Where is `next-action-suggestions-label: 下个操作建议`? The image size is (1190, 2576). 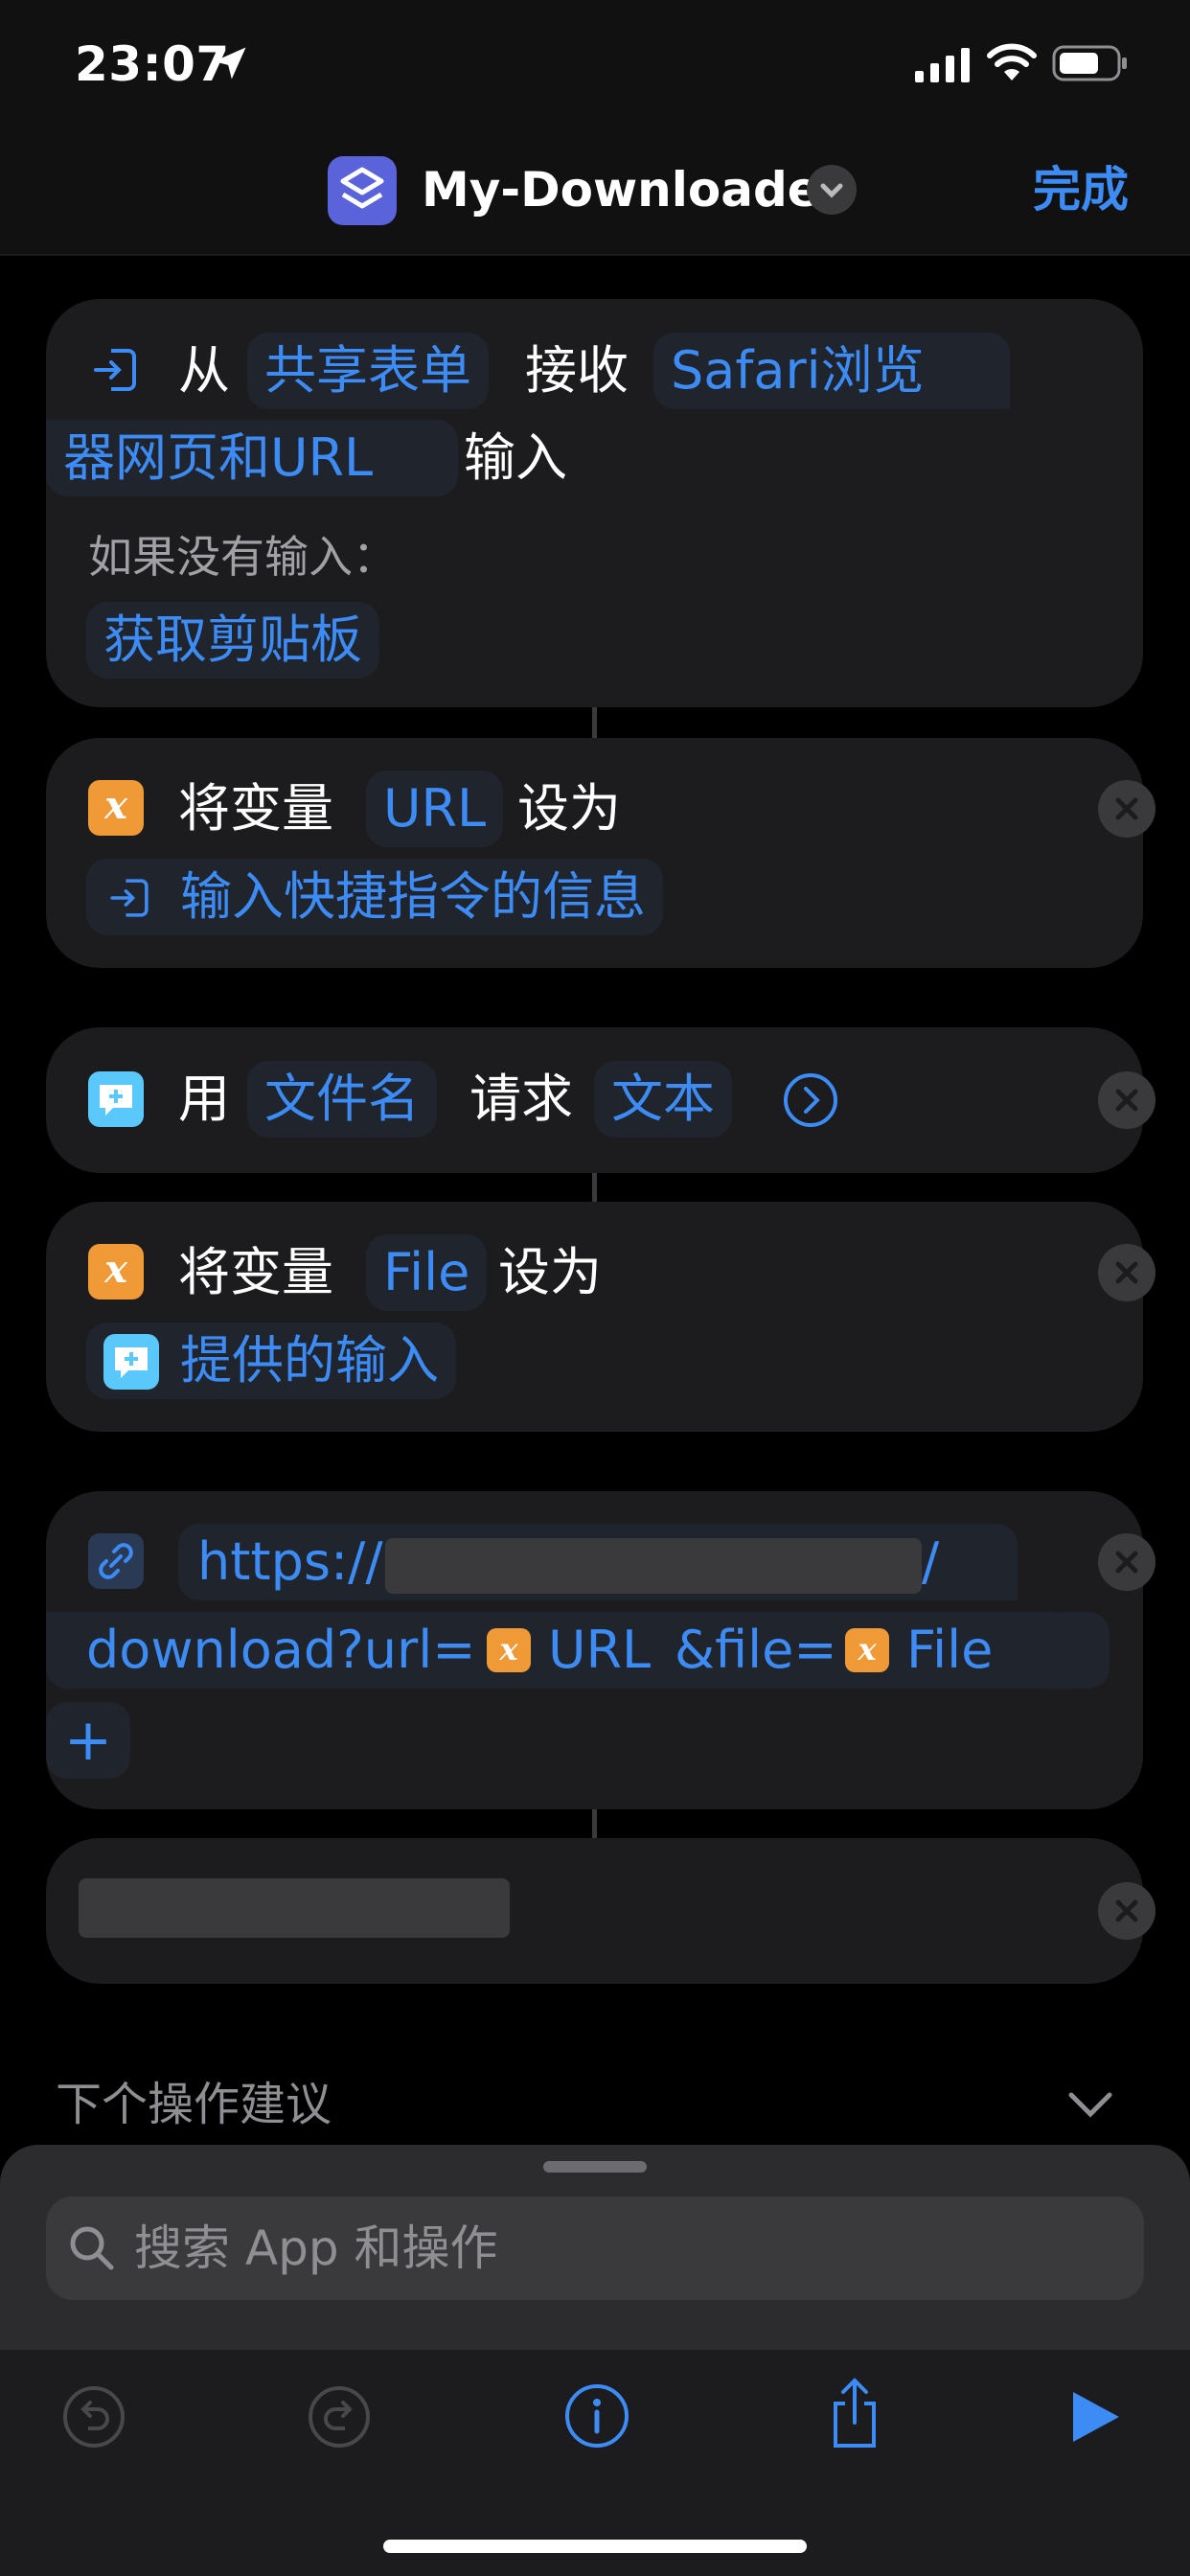
next-action-suggestions-label: 下个操作建议 is located at coordinates (194, 2104).